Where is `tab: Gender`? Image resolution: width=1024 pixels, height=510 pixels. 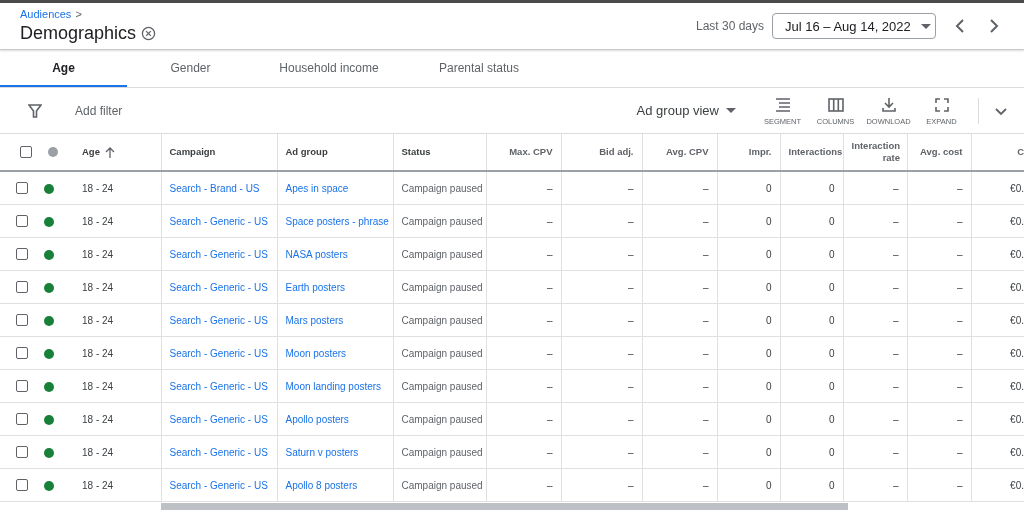
tab: Gender is located at coordinates (190, 68).